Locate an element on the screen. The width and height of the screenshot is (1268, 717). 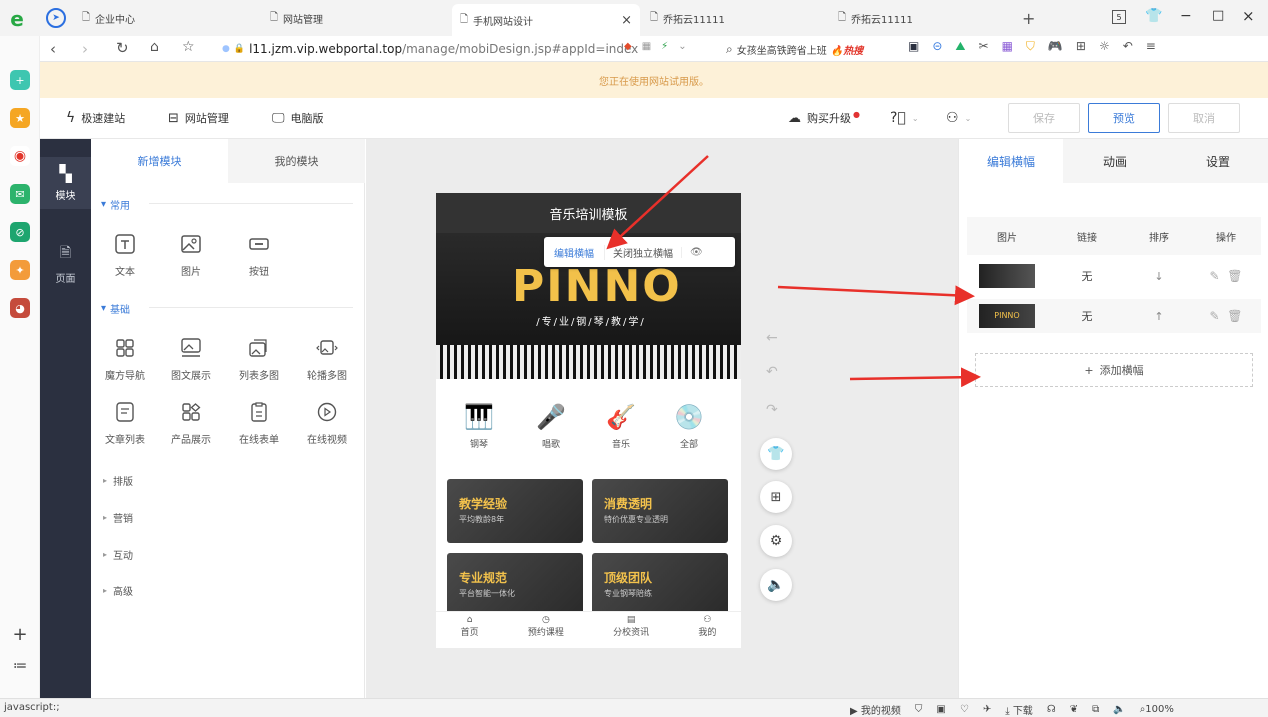
zoom-control: ⌕100% is located at coordinates (1157, 709).